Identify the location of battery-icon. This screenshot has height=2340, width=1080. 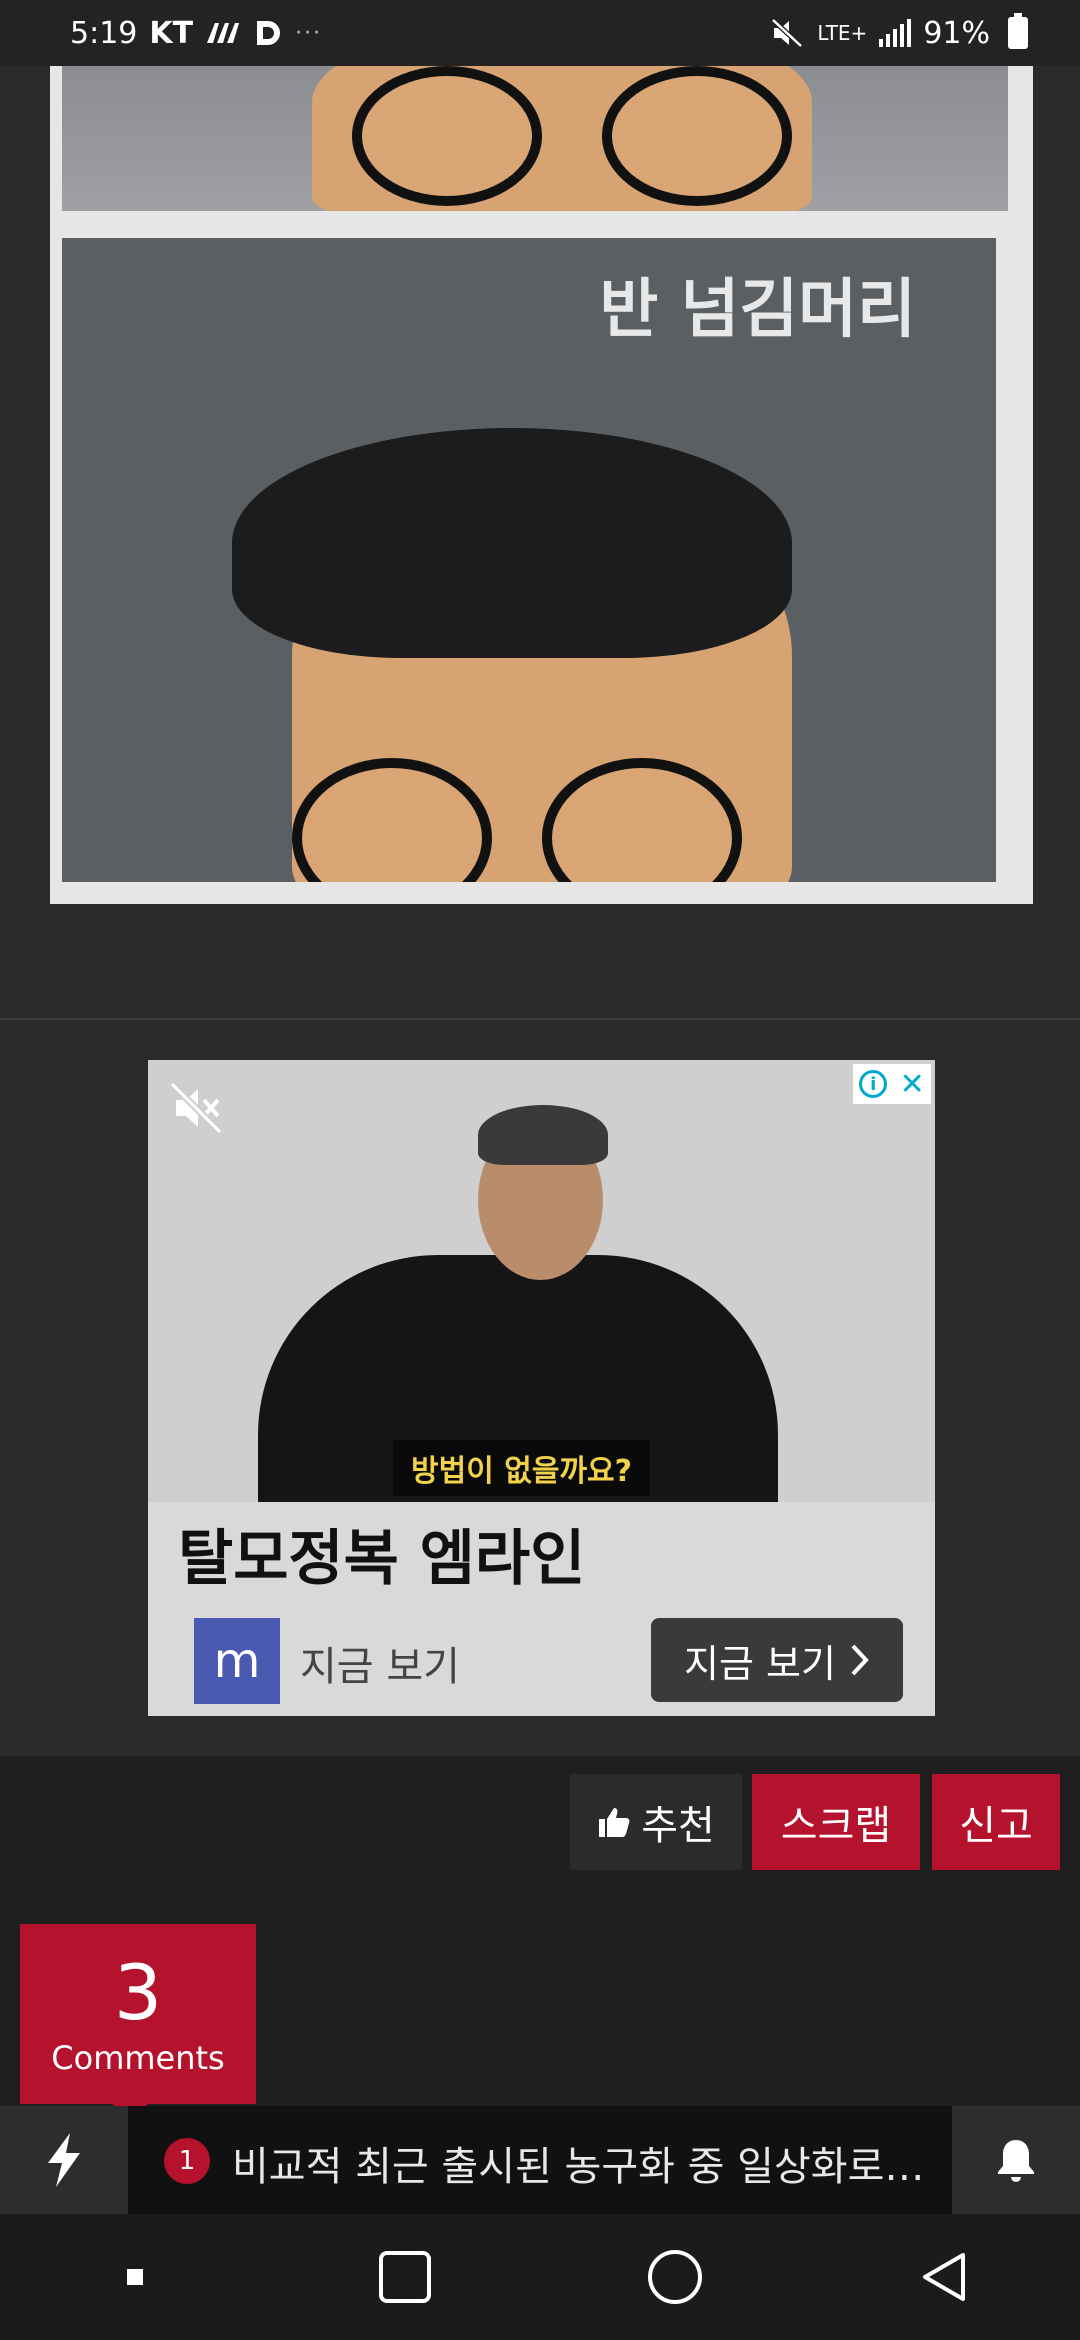
(1018, 31).